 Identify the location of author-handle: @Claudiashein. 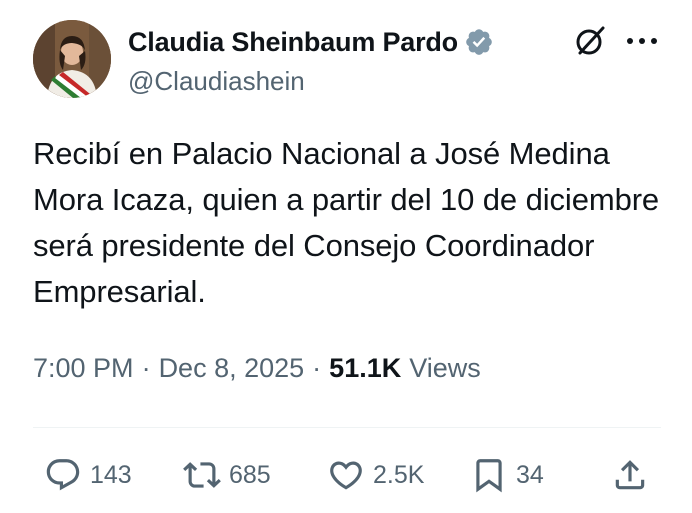
(216, 81).